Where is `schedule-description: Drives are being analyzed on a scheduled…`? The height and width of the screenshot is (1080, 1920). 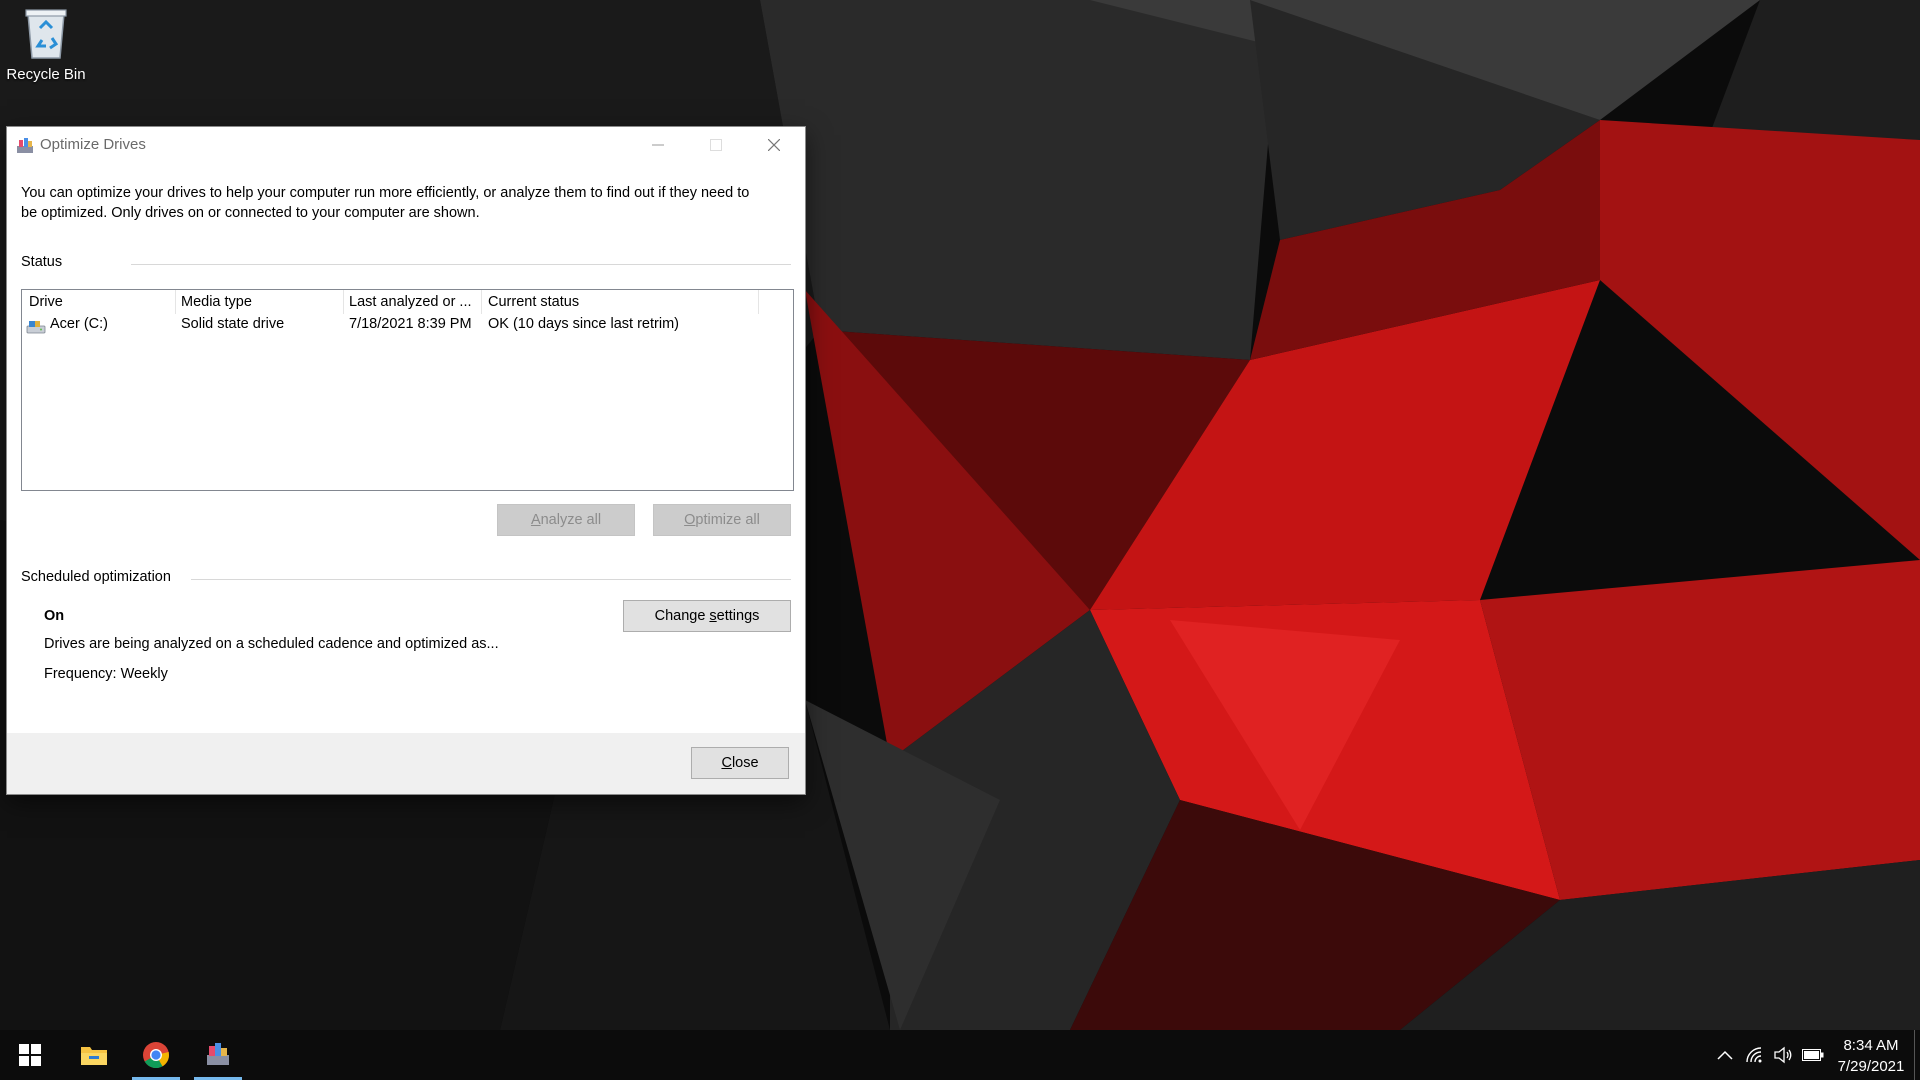
schedule-description: Drives are being analyzed on a scheduled… is located at coordinates (271, 644).